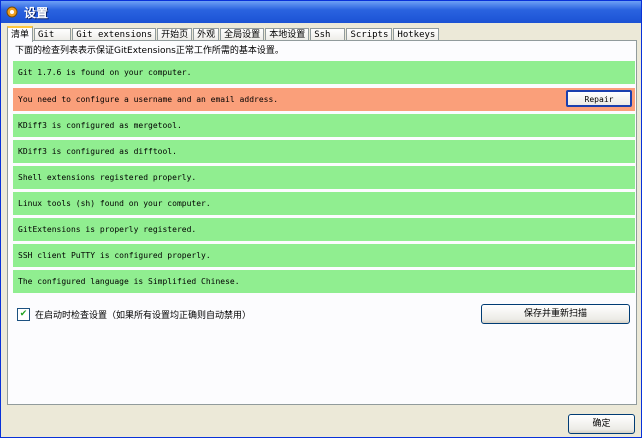  I want to click on check-text: Linux tools (sh) found on your computer., so click(114, 203).